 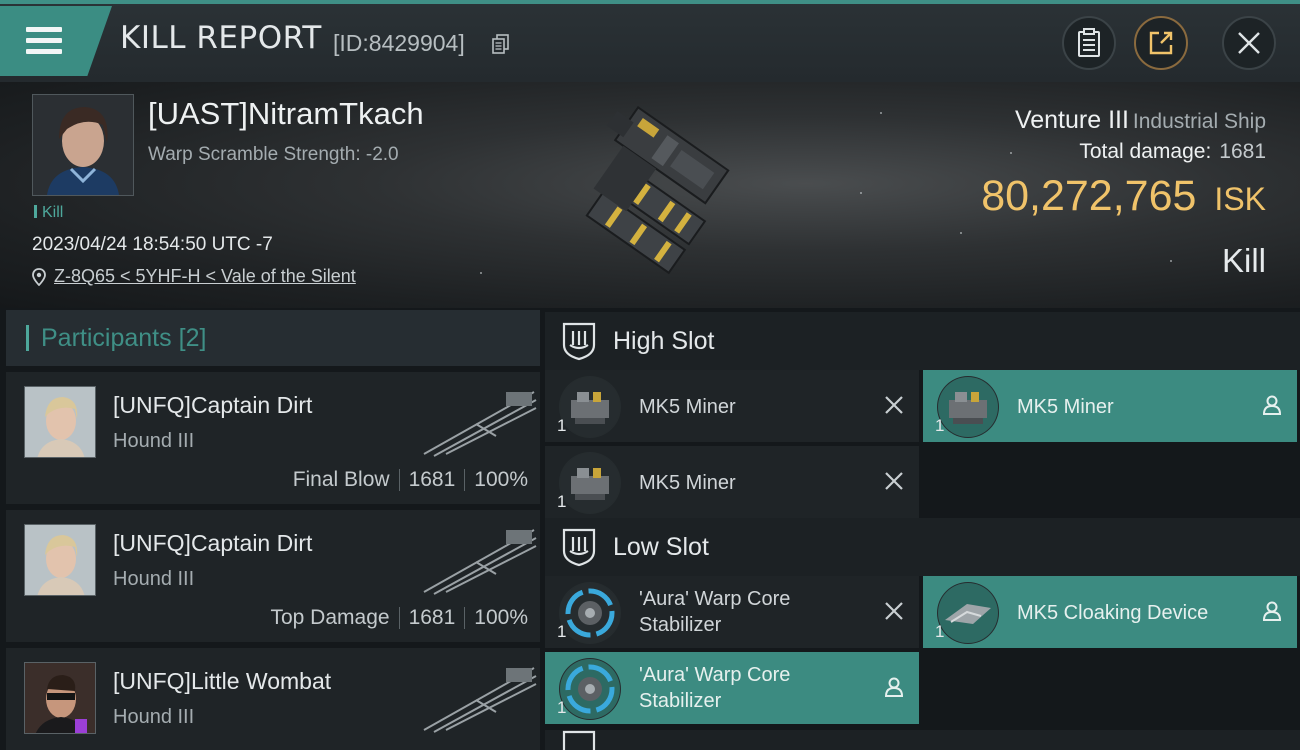 I want to click on low-slot-label: Low Slot, so click(x=661, y=546).